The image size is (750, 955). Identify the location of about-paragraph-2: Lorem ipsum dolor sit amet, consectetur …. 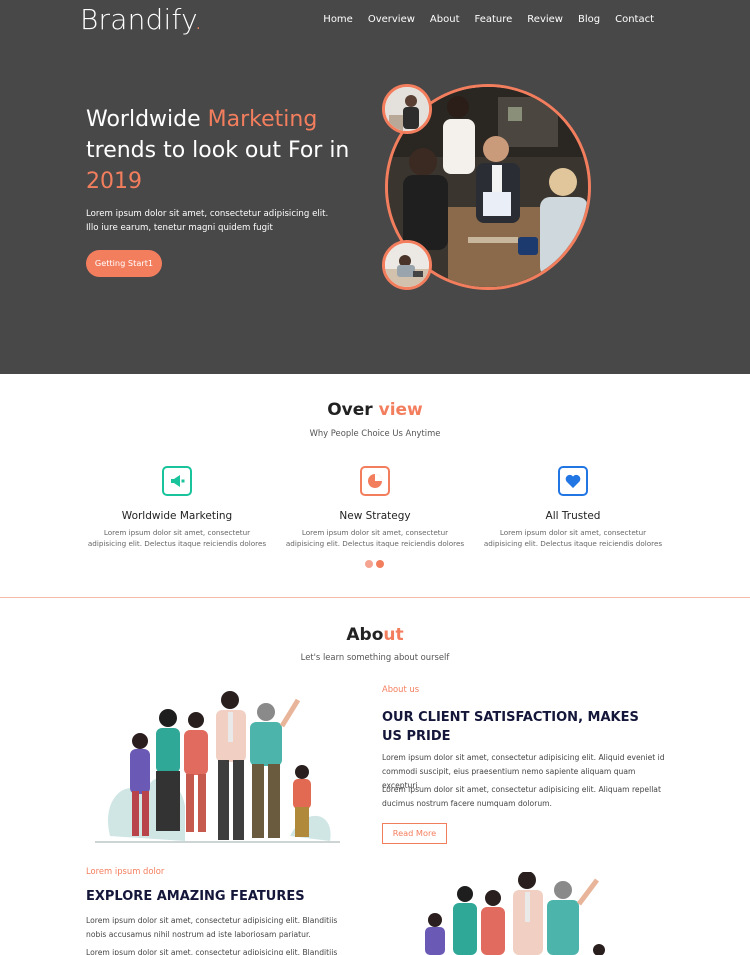
(521, 796).